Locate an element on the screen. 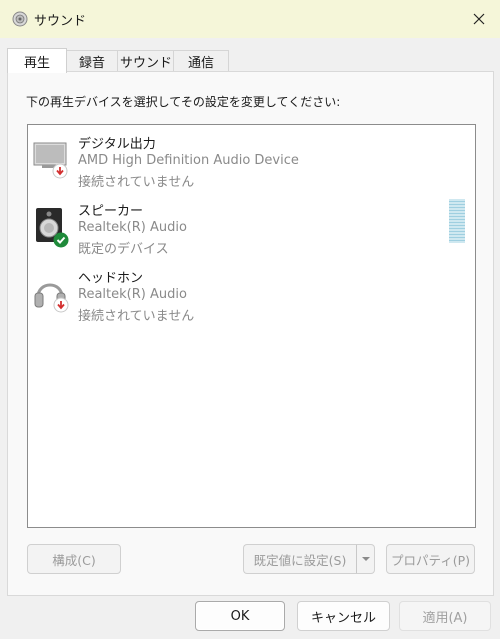 Image resolution: width=500 pixels, height=639 pixels. set-default-dropdown-button is located at coordinates (365, 559).